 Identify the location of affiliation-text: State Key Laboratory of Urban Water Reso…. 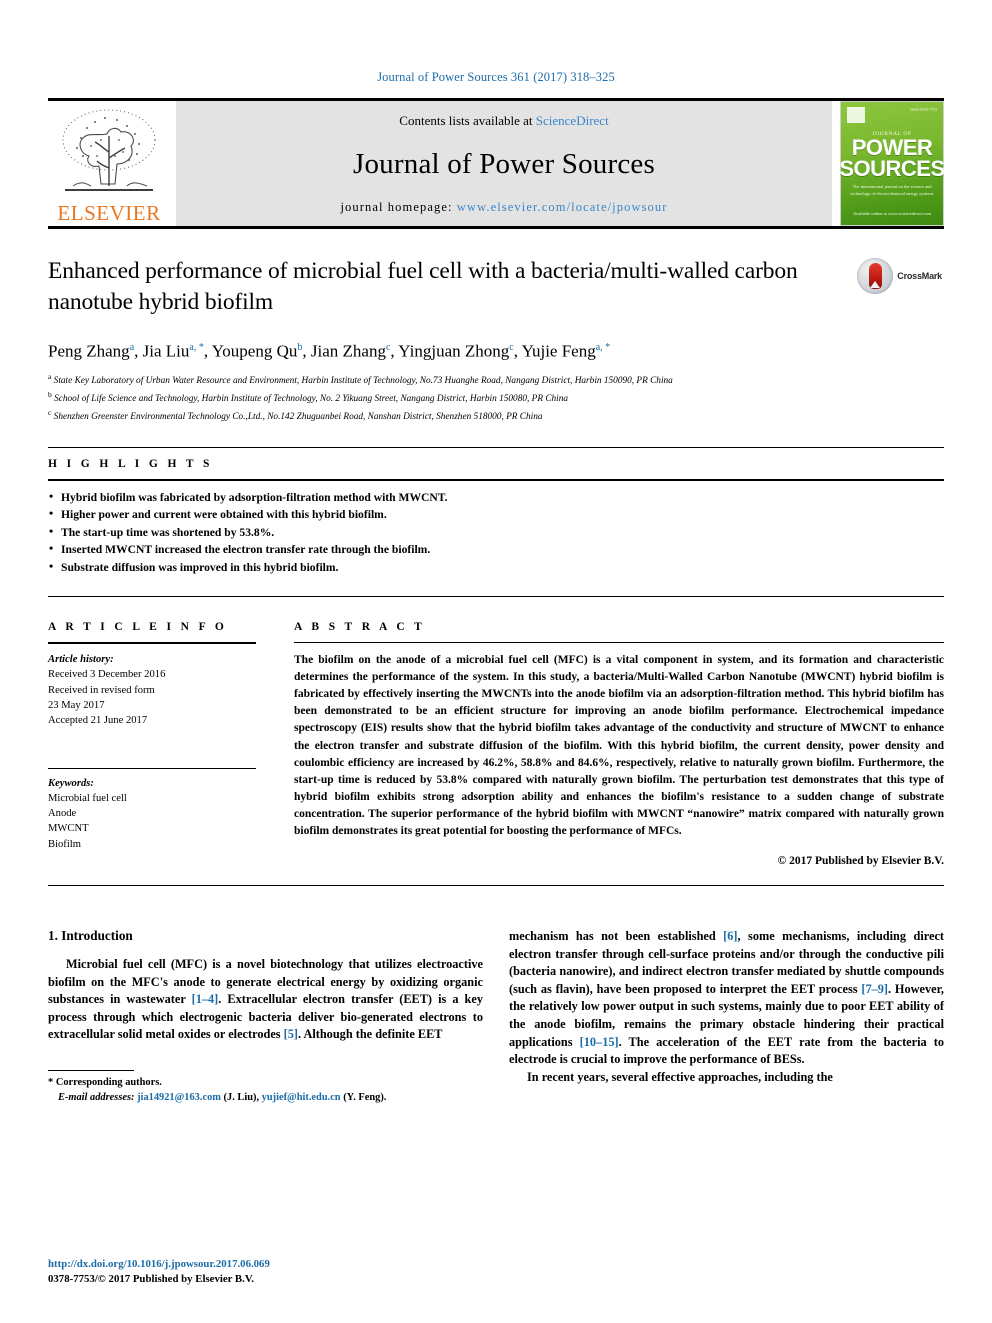
(363, 380).